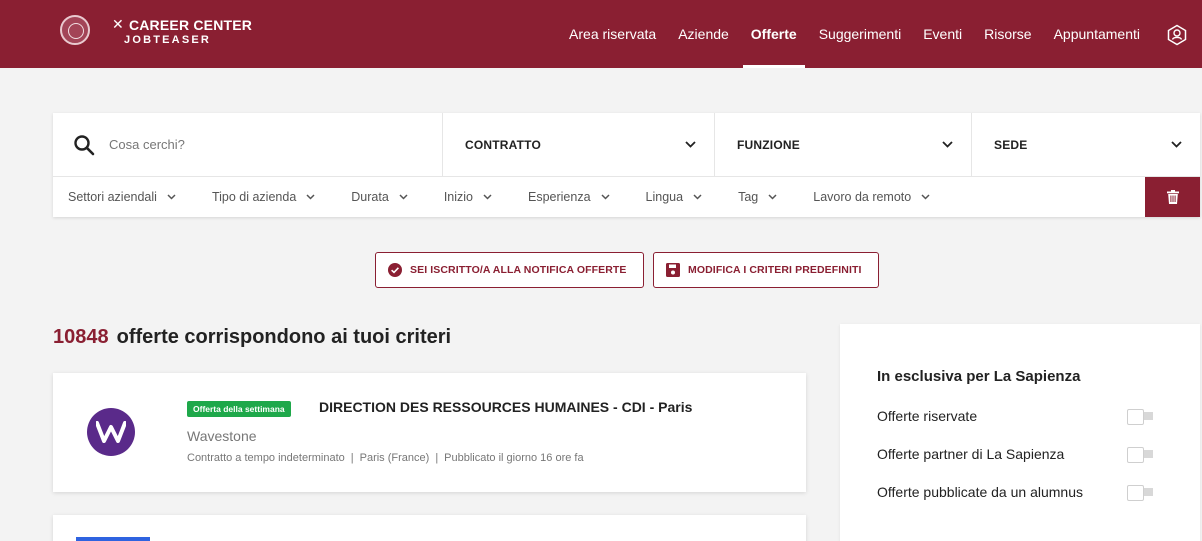  What do you see at coordinates (1140, 493) in the screenshot?
I see `alumnus-offers-toggle` at bounding box center [1140, 493].